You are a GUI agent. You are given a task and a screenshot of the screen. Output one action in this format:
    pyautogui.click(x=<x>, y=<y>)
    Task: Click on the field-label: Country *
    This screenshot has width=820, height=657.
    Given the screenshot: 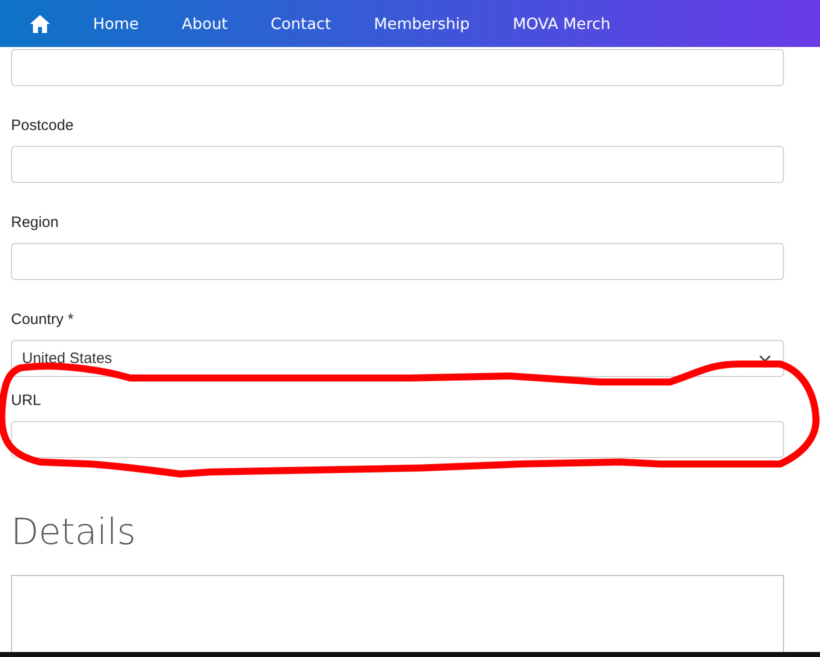 What is the action you would take?
    pyautogui.click(x=43, y=320)
    